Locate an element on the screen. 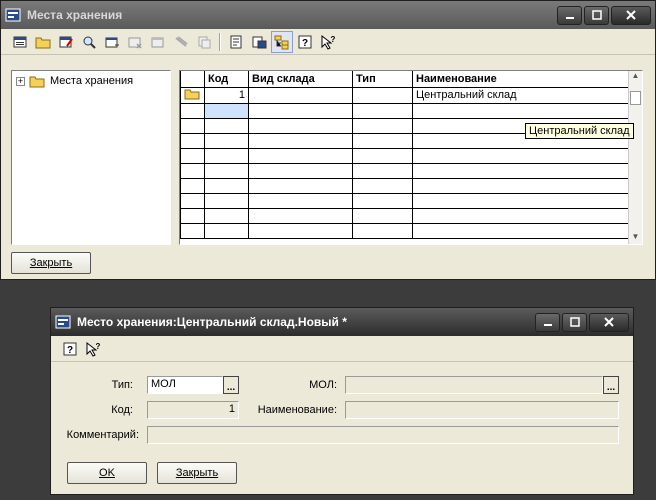 The width and height of the screenshot is (656, 500). type-field: МОЛ is located at coordinates (185, 385).